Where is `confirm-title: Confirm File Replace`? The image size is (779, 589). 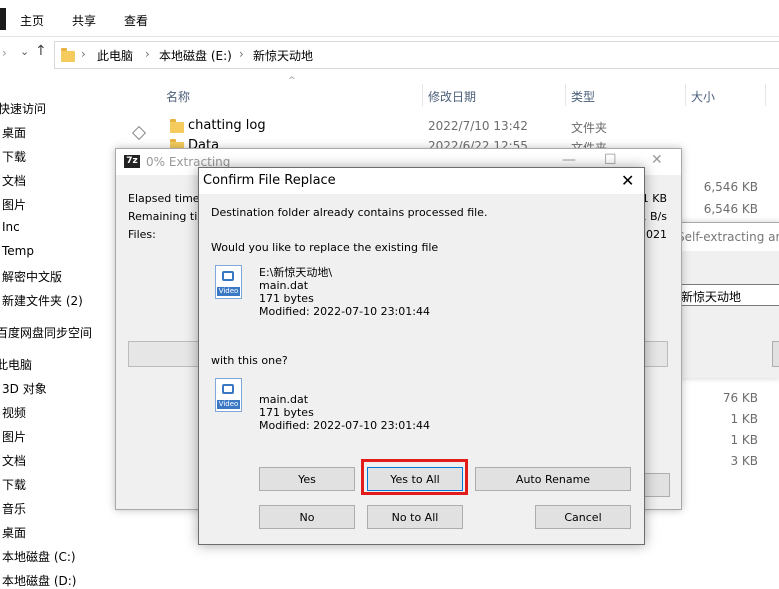 confirm-title: Confirm File Replace is located at coordinates (269, 180).